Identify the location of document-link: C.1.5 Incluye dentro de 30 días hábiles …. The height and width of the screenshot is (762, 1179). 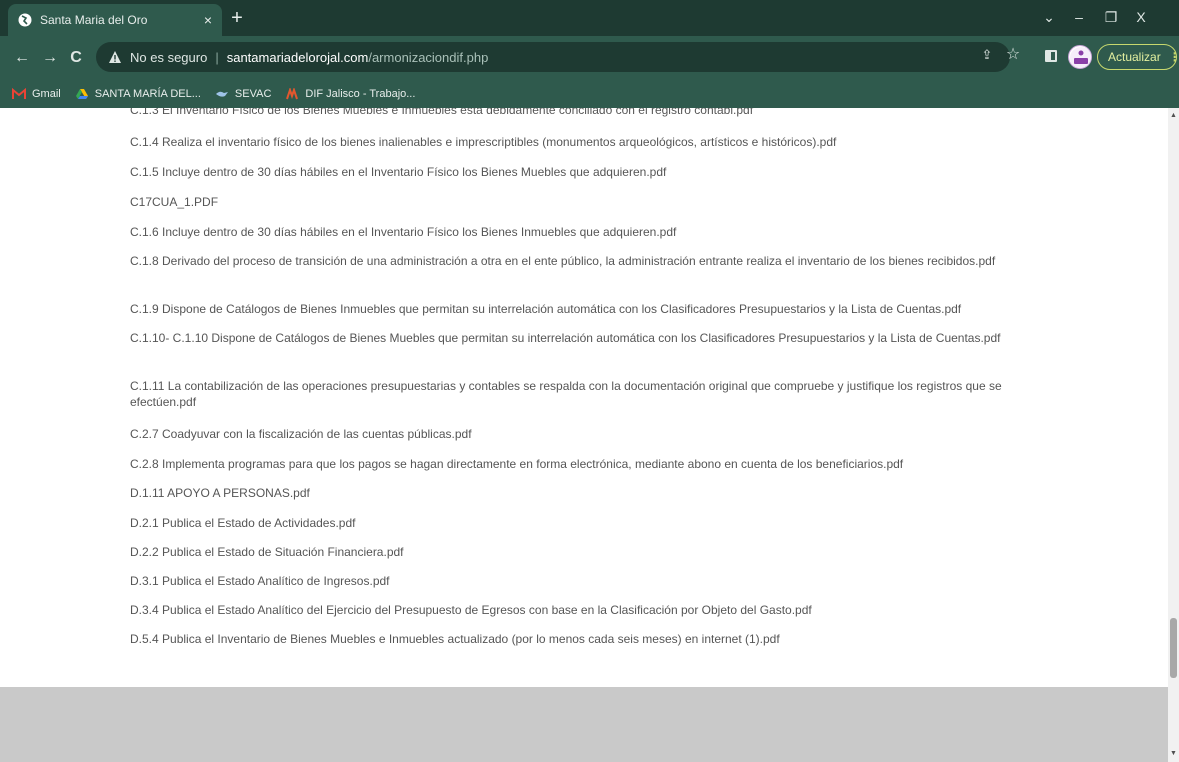
(600, 172).